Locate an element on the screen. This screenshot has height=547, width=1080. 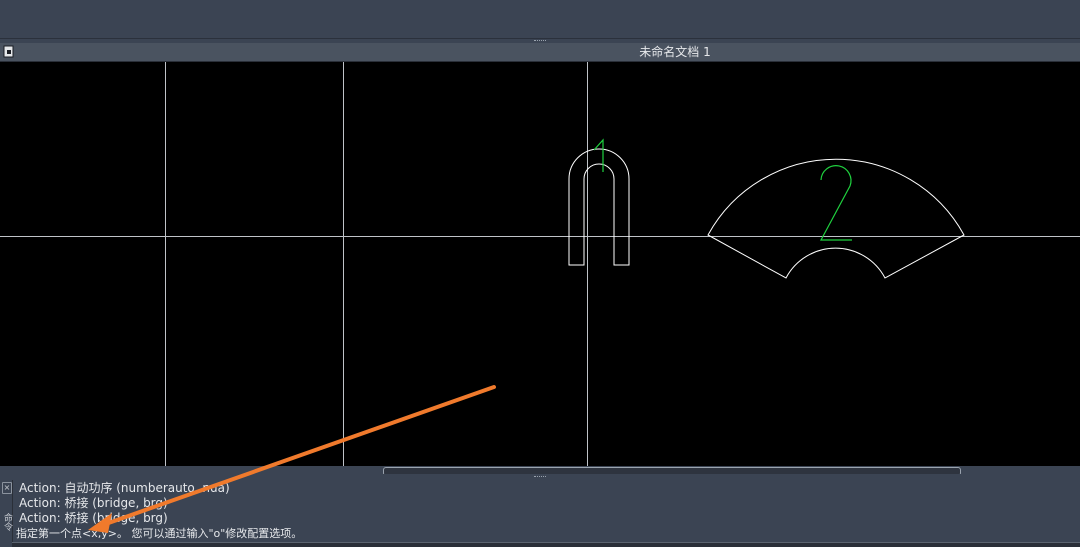
command-prompt: 指定第一个点<x,y>。 您可以通过输入"o"修改配置选项。 is located at coordinates (159, 533).